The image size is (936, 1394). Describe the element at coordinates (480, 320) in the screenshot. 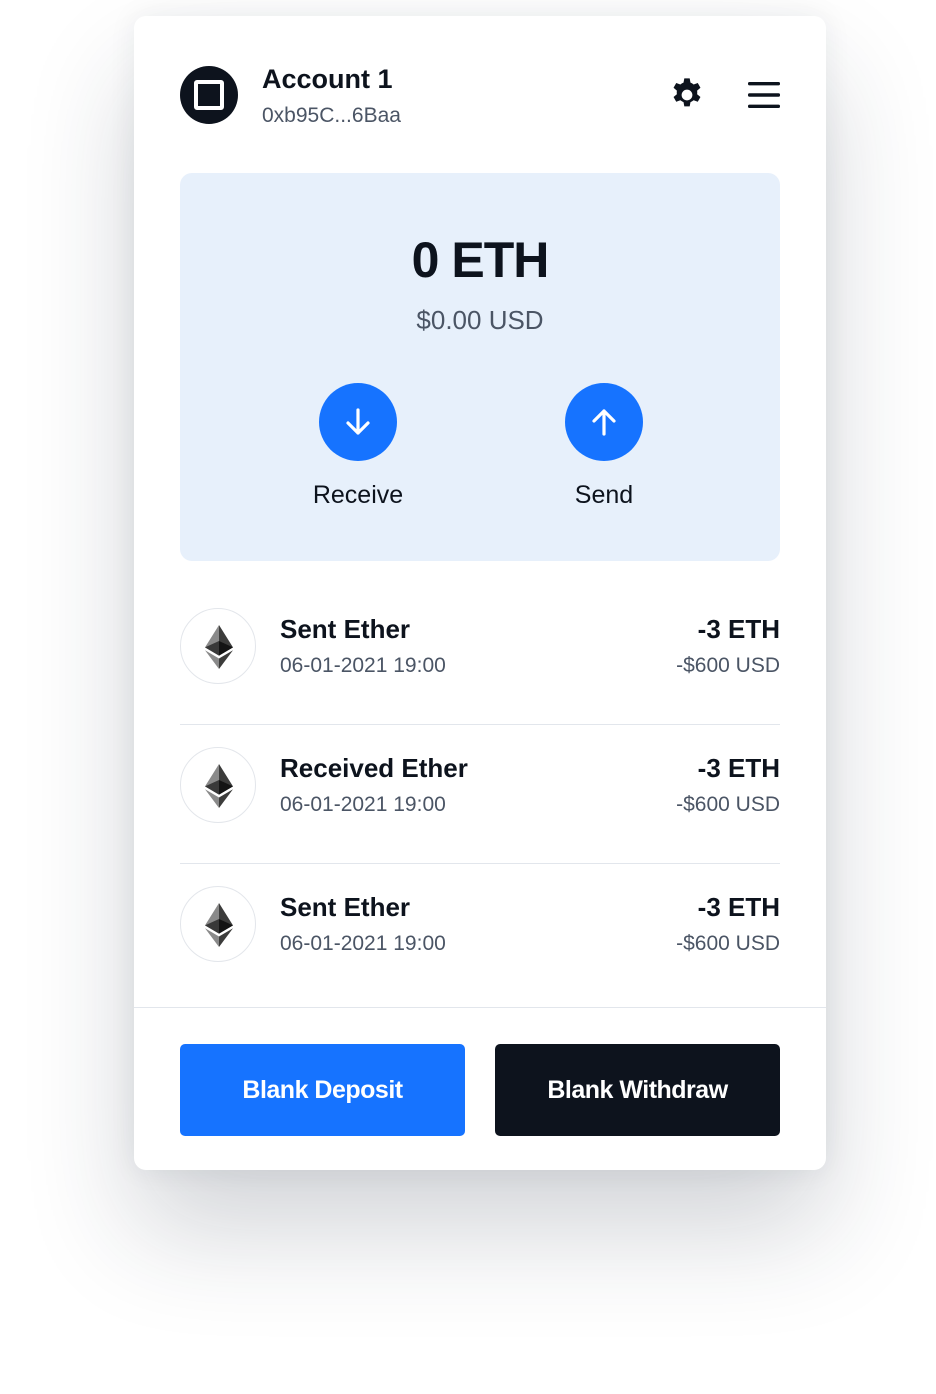

I see `balance-usd: $0.00 USD` at that location.